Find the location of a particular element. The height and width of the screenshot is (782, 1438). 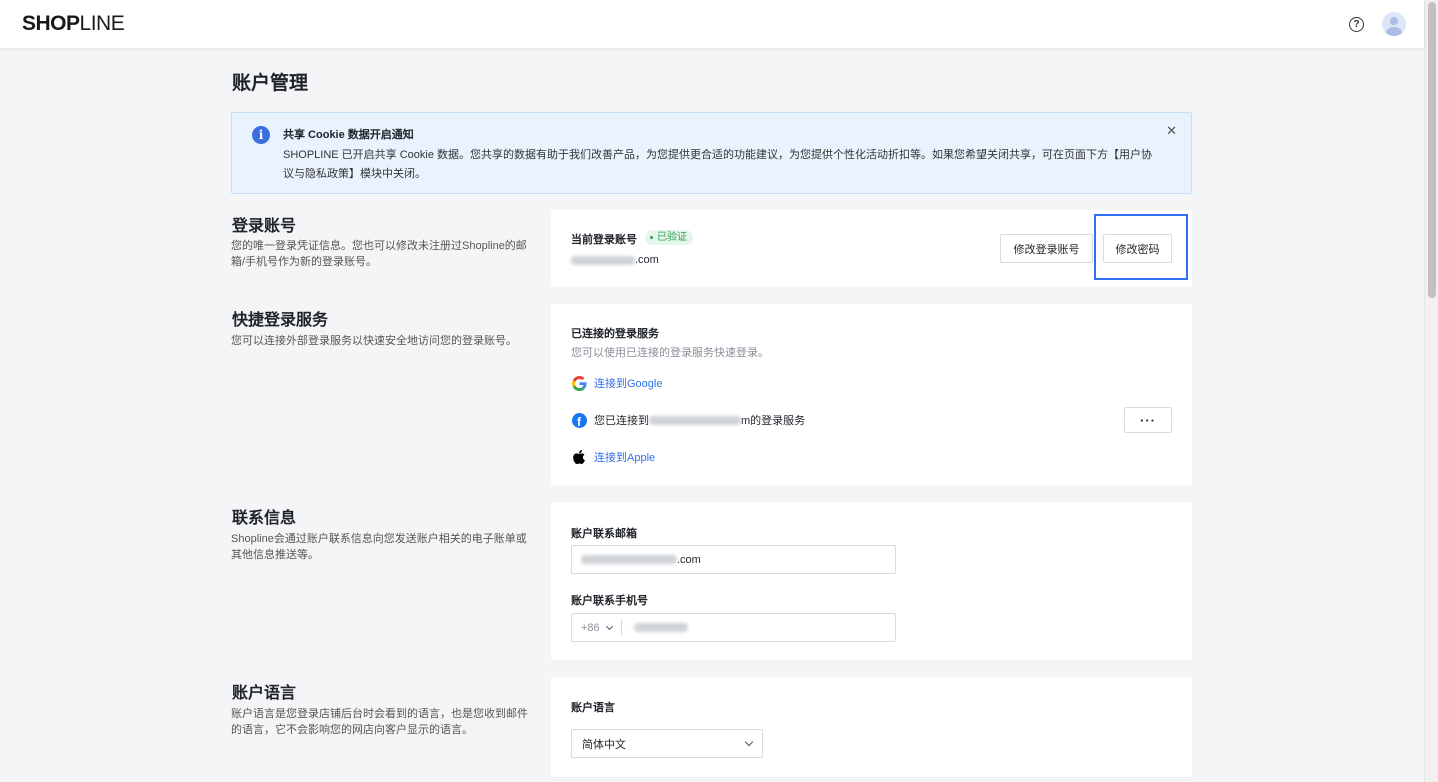

top-right-actions: ? is located at coordinates (1377, 24).